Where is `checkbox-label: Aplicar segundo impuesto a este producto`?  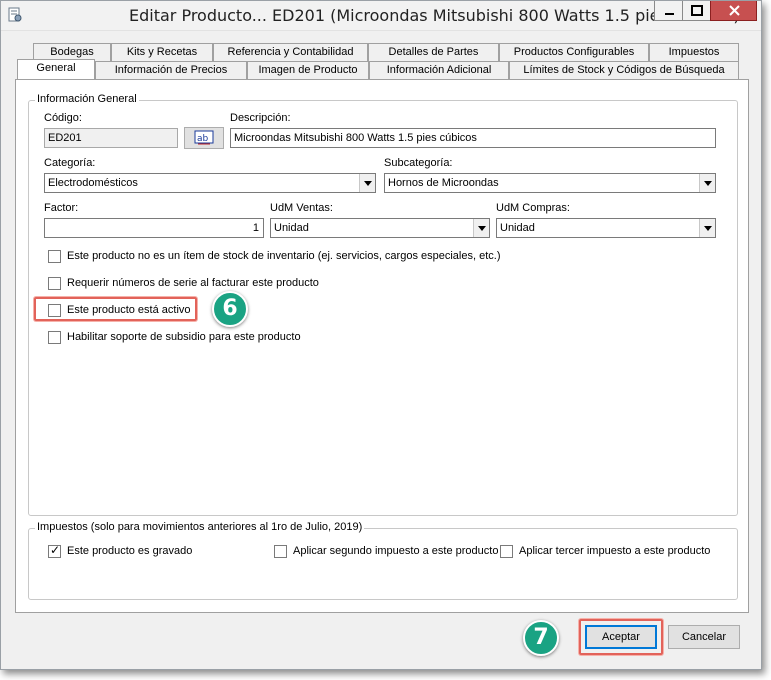
checkbox-label: Aplicar segundo impuesto a este producto is located at coordinates (396, 551).